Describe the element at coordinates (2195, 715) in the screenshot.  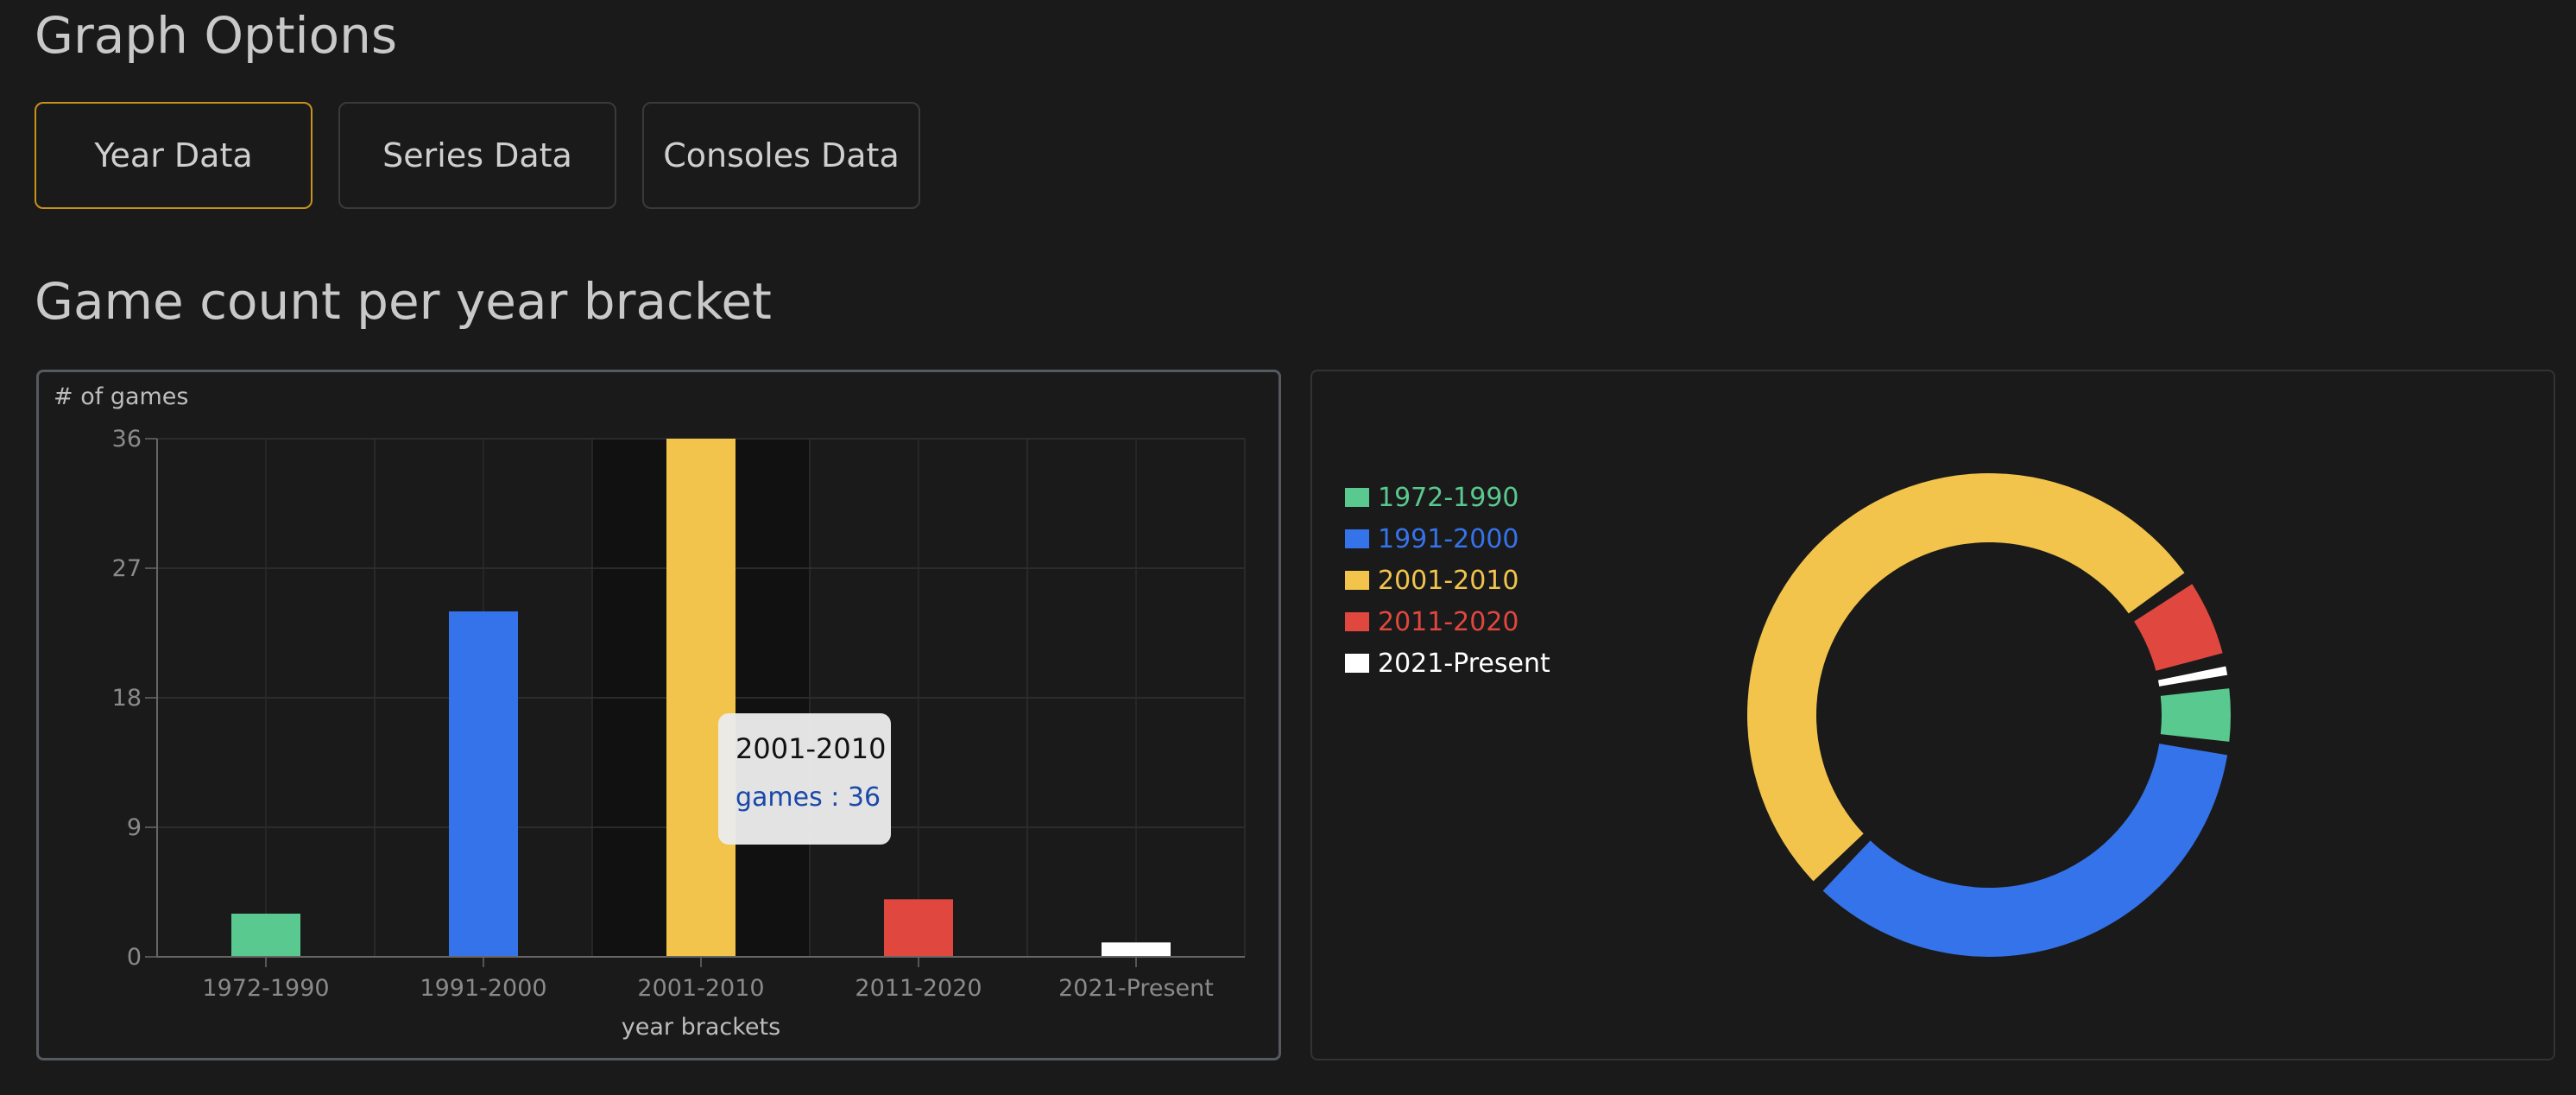
I see `slice-1972-1990` at that location.